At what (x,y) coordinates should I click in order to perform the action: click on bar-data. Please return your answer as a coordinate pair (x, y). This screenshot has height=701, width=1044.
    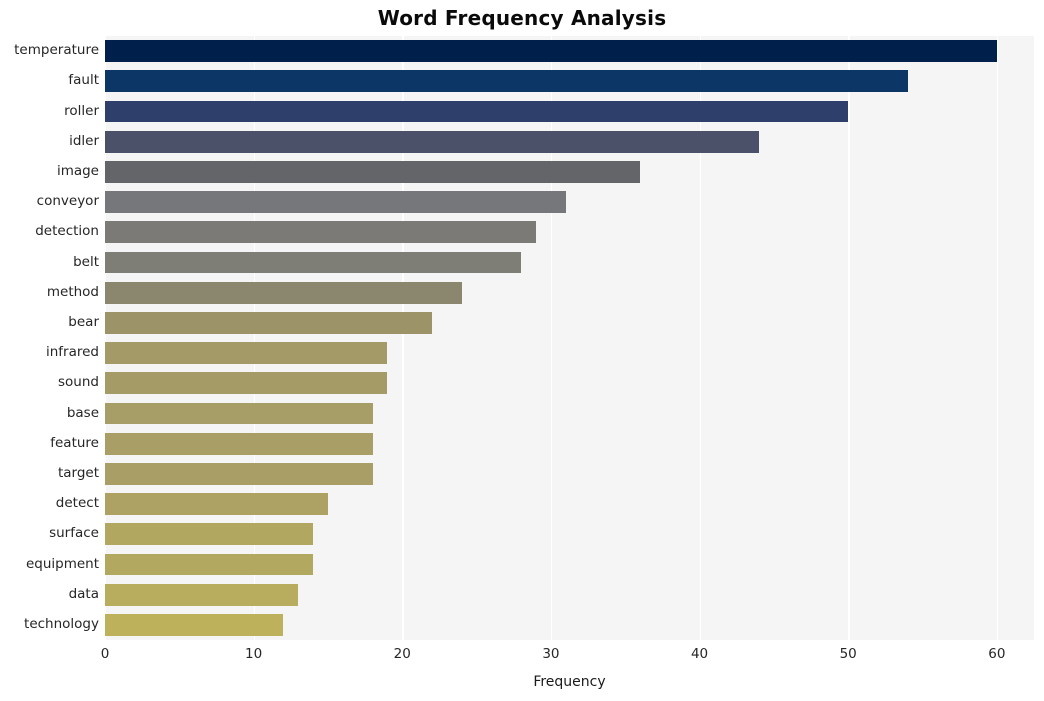
    Looking at the image, I should click on (202, 594).